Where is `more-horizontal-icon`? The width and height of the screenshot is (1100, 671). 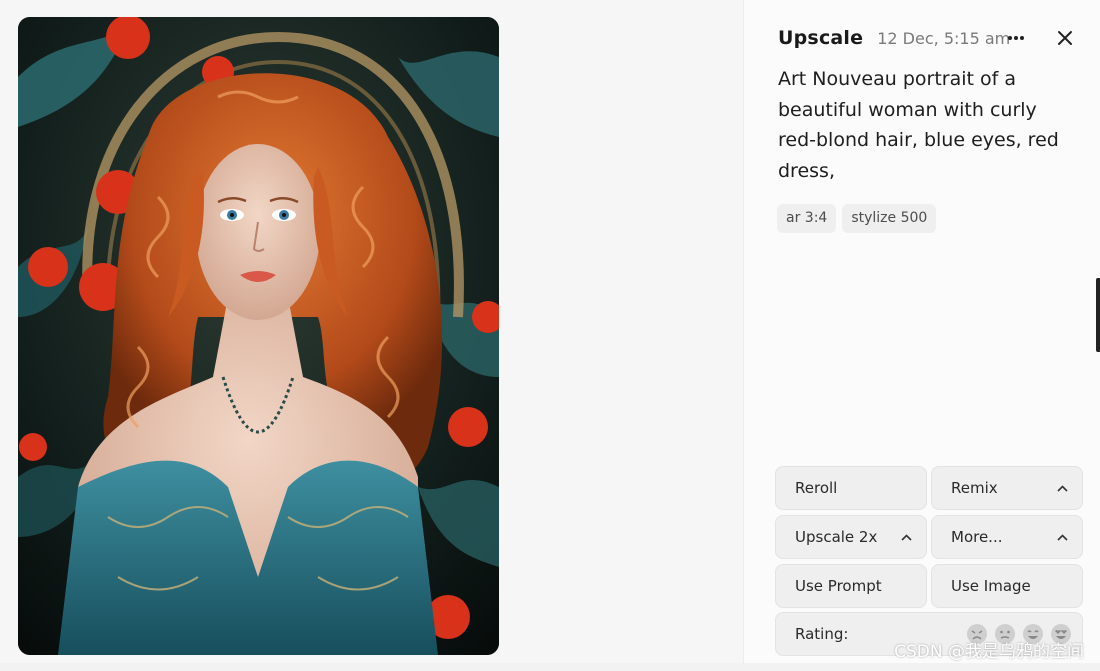
more-horizontal-icon is located at coordinates (1016, 38).